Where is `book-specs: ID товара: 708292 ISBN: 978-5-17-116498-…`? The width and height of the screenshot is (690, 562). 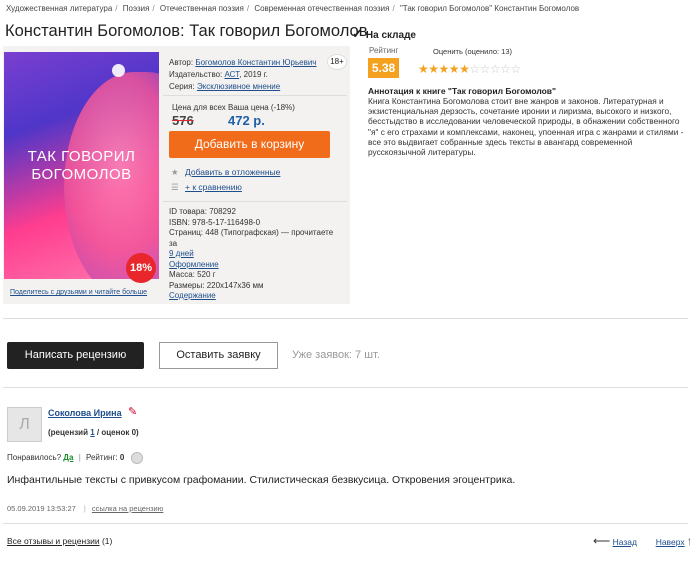 book-specs: ID товара: 708292 ISBN: 978-5-17-116498-… is located at coordinates (254, 254).